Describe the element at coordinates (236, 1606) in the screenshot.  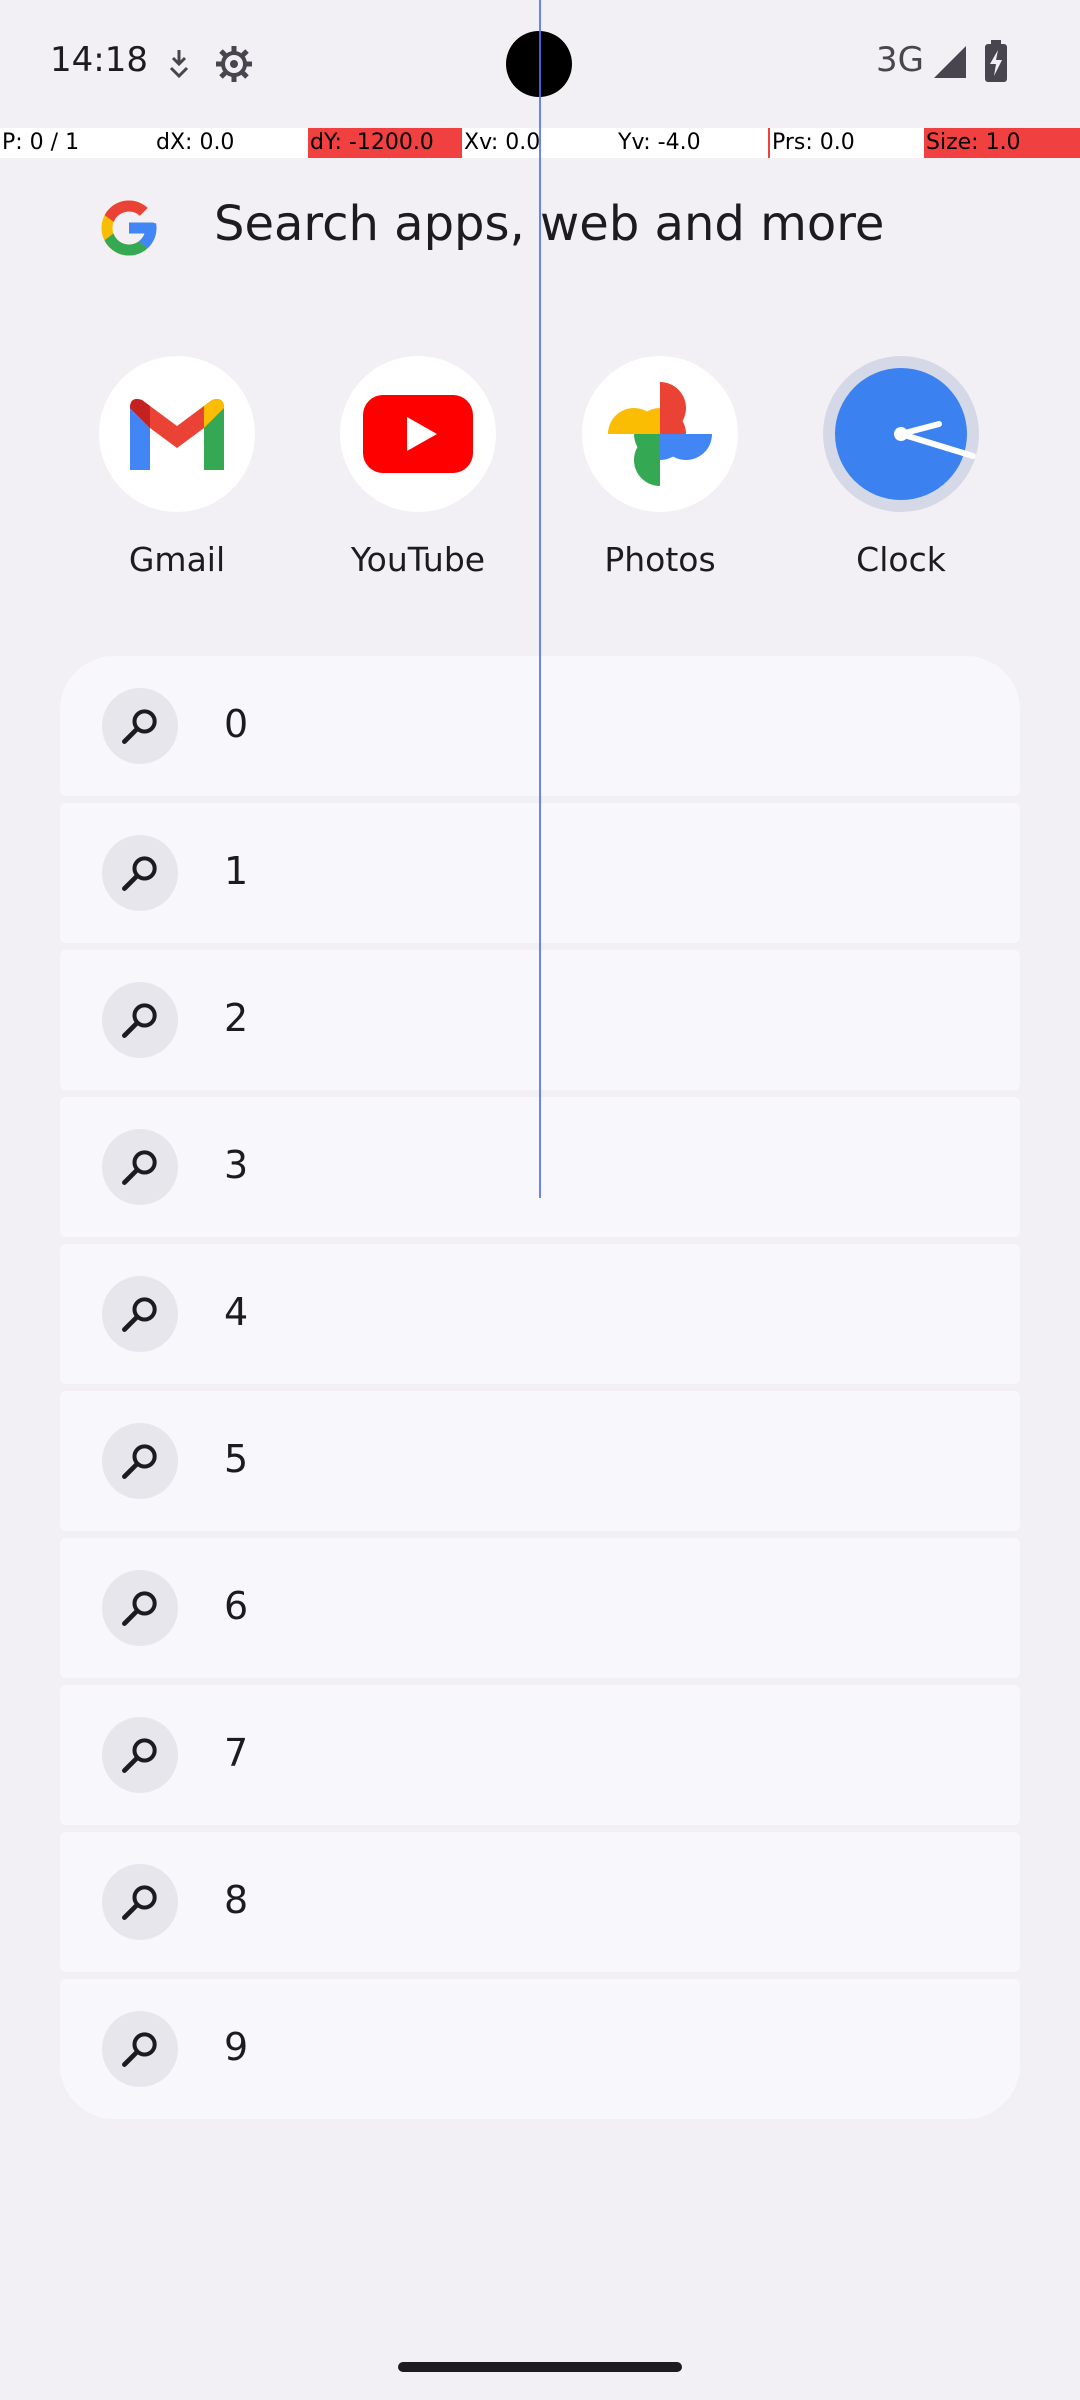
I see `suggestion-text: 6` at that location.